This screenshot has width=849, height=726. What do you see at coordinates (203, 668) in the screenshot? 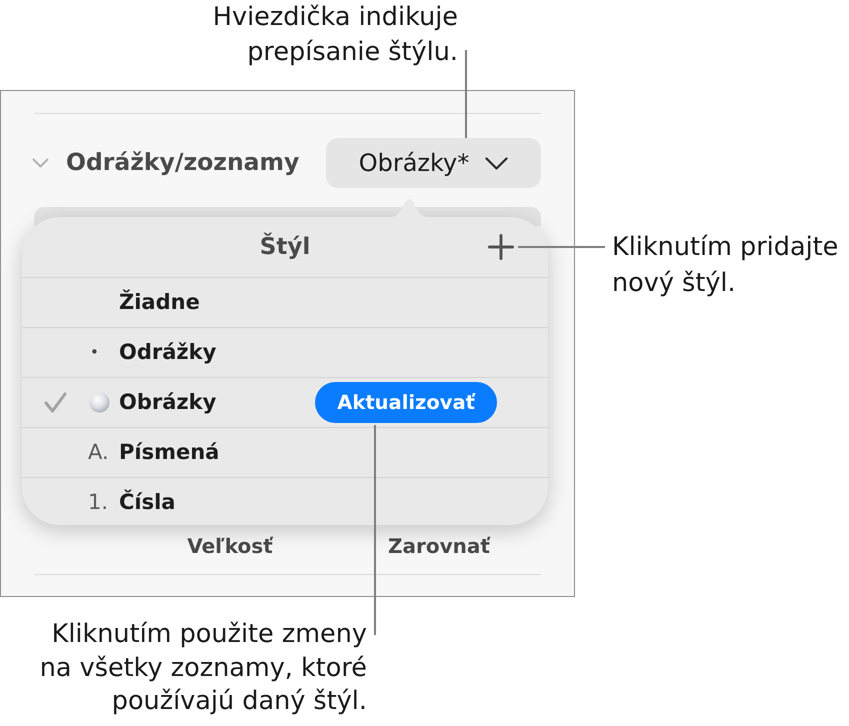
I see `callout-text: Kliknutím použite zmeny na všetky zoznamy, ktoré používajú daný štýl.` at bounding box center [203, 668].